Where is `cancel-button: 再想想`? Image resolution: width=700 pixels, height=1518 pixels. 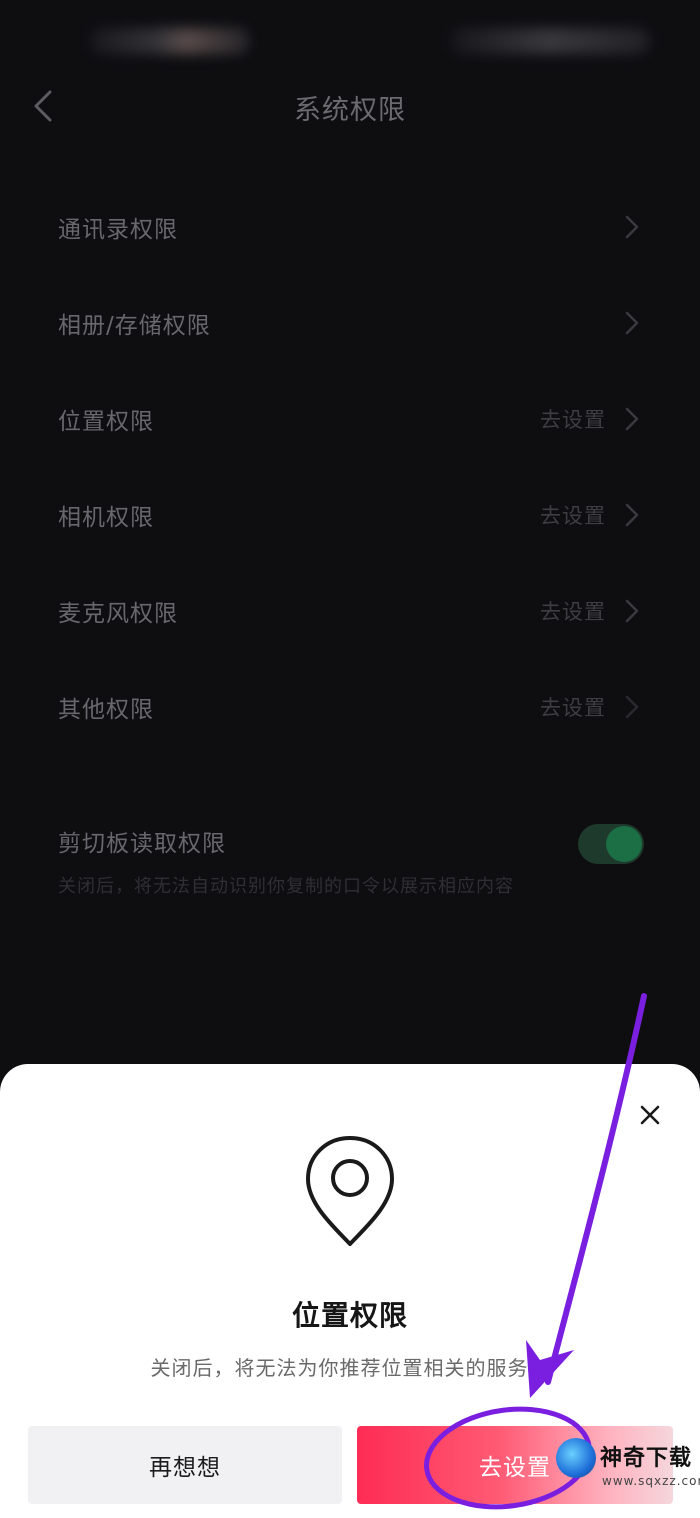
cancel-button: 再想想 is located at coordinates (185, 1465).